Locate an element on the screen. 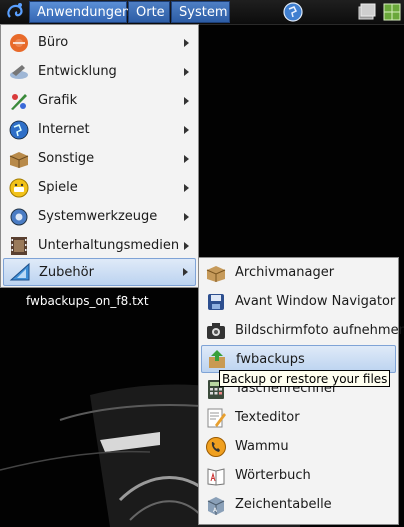 This screenshot has width=404, height=527. menu-item-bildschirmfoto: Bildschirmfoto aufnehmen is located at coordinates (302, 330).